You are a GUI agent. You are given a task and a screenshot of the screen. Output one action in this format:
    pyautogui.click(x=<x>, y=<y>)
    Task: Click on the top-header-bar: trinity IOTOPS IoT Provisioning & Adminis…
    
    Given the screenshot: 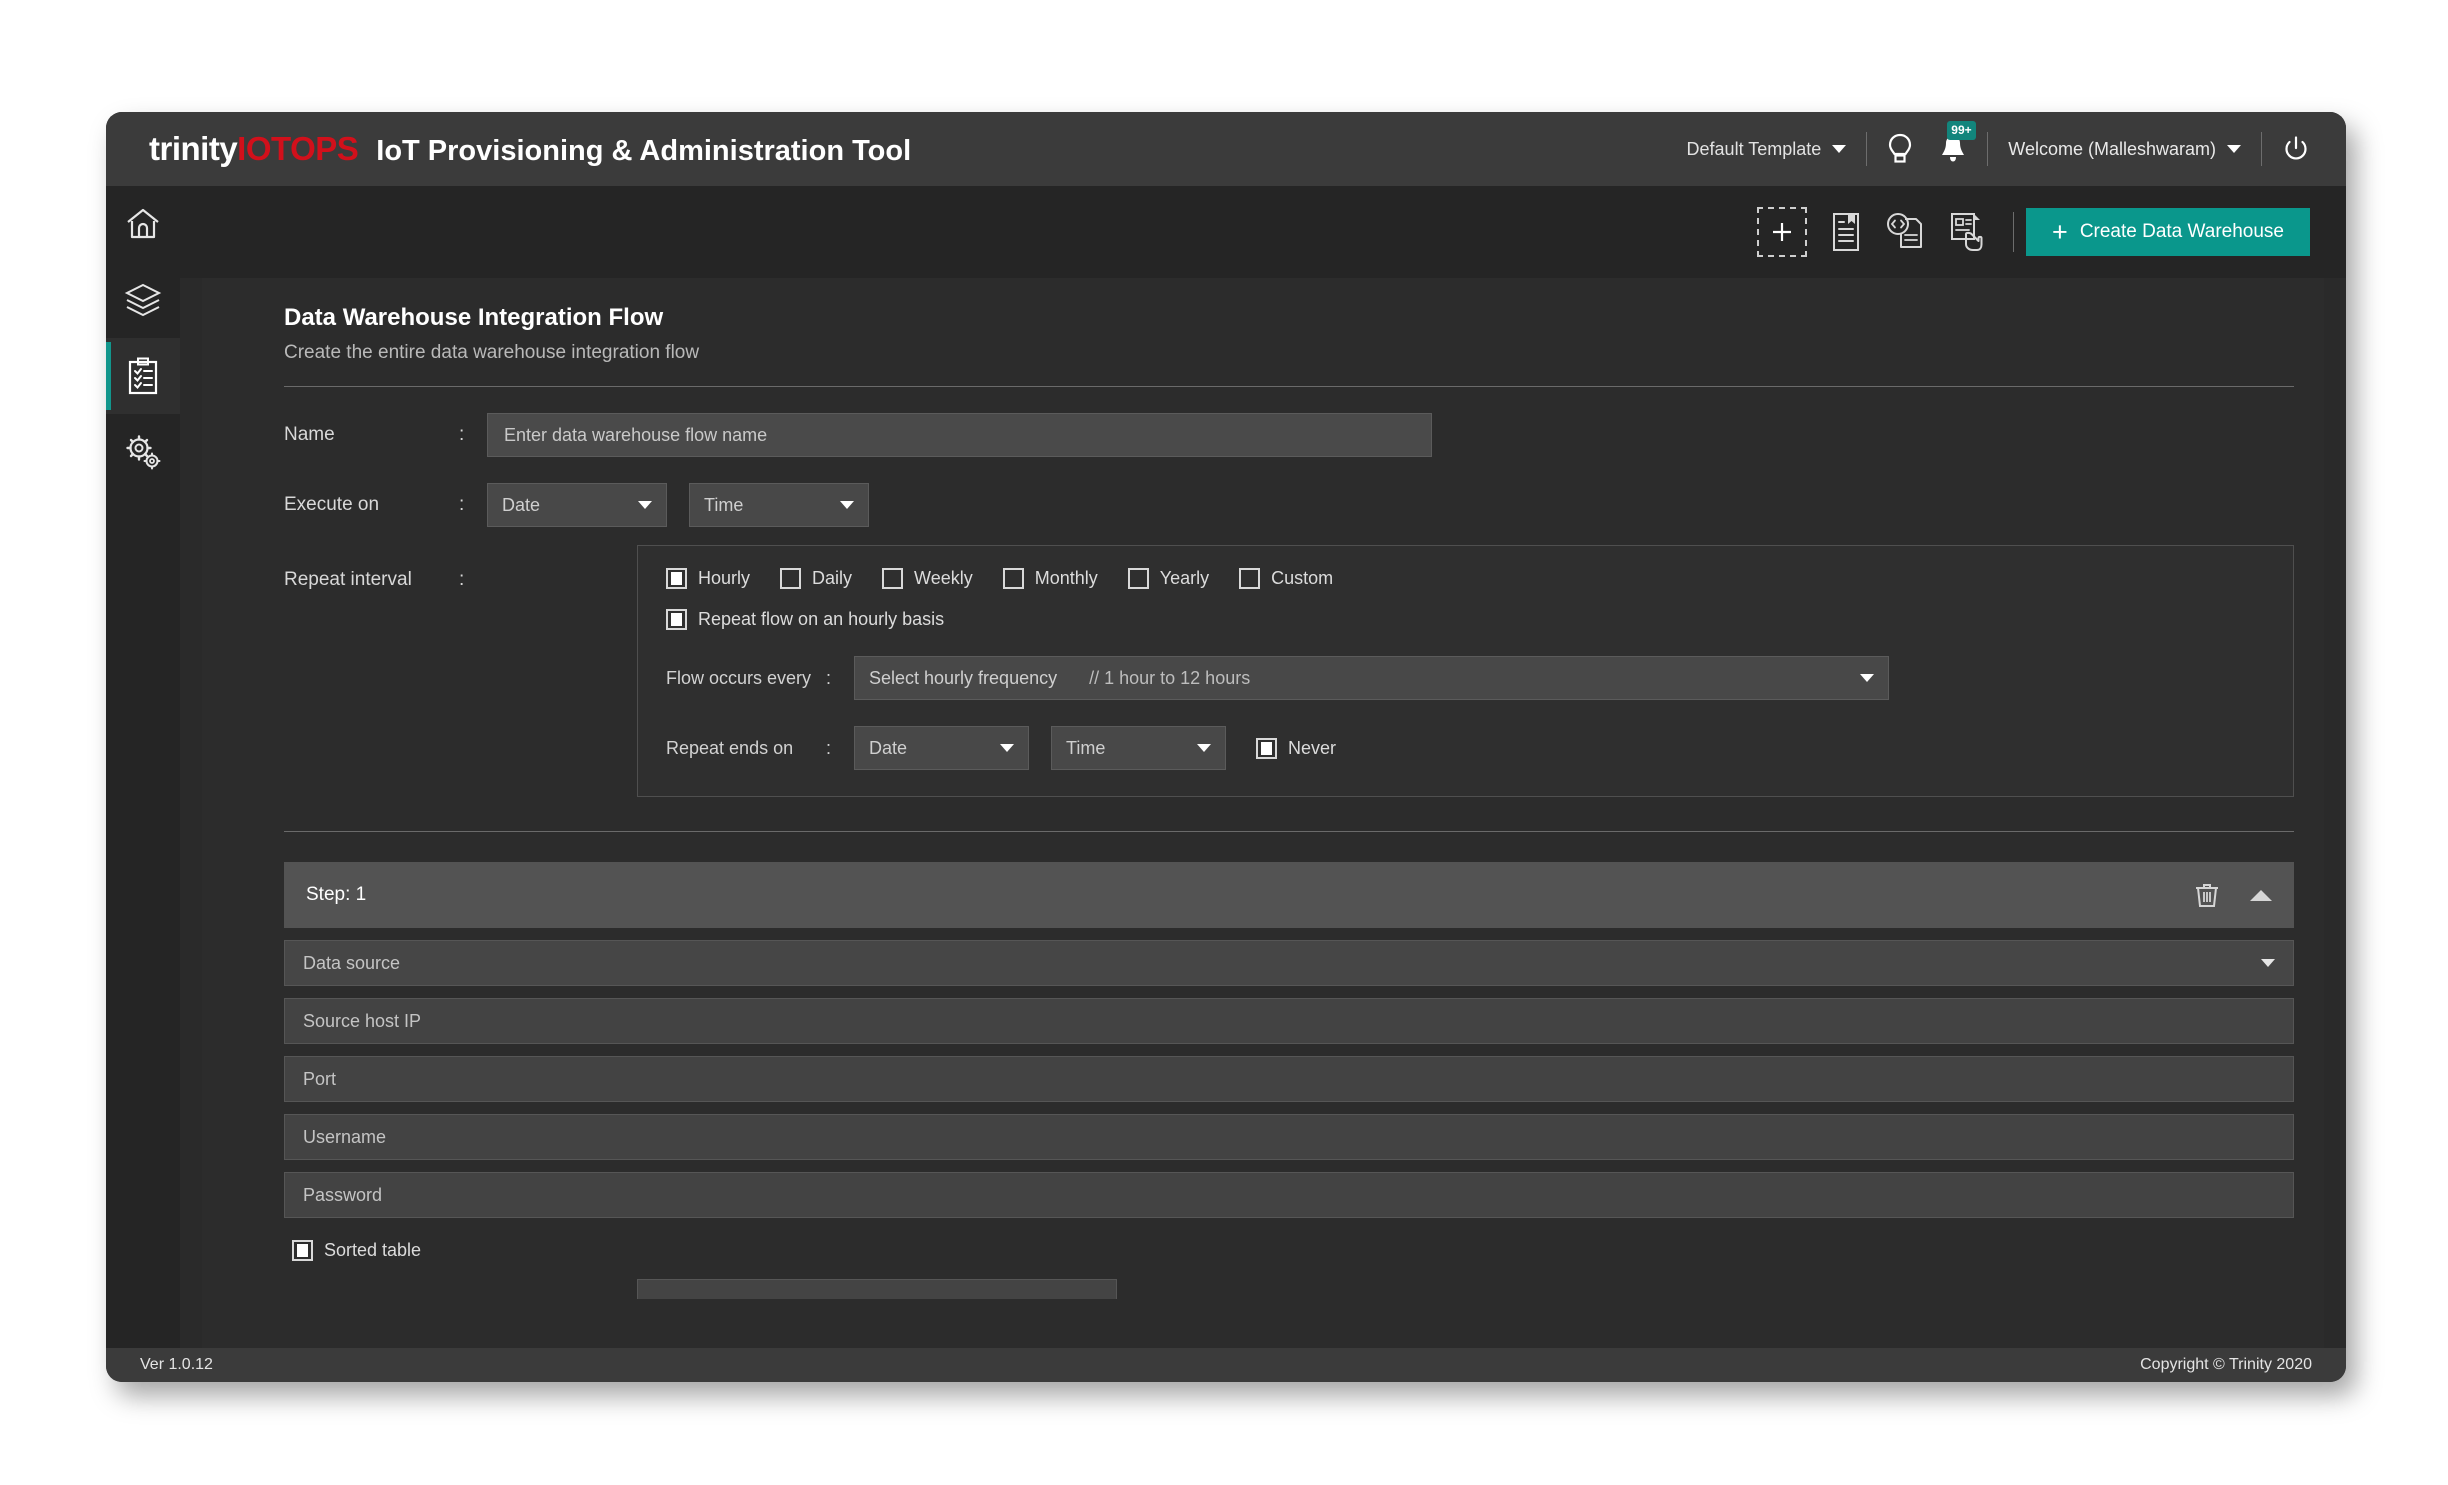 What is the action you would take?
    pyautogui.click(x=1226, y=149)
    